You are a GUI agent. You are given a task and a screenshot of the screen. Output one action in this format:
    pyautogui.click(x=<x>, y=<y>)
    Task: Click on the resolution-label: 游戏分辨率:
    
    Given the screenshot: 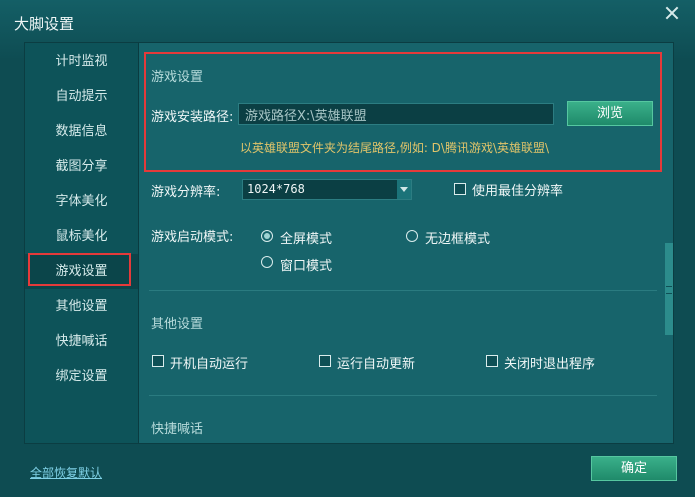 What is the action you would take?
    pyautogui.click(x=186, y=192)
    